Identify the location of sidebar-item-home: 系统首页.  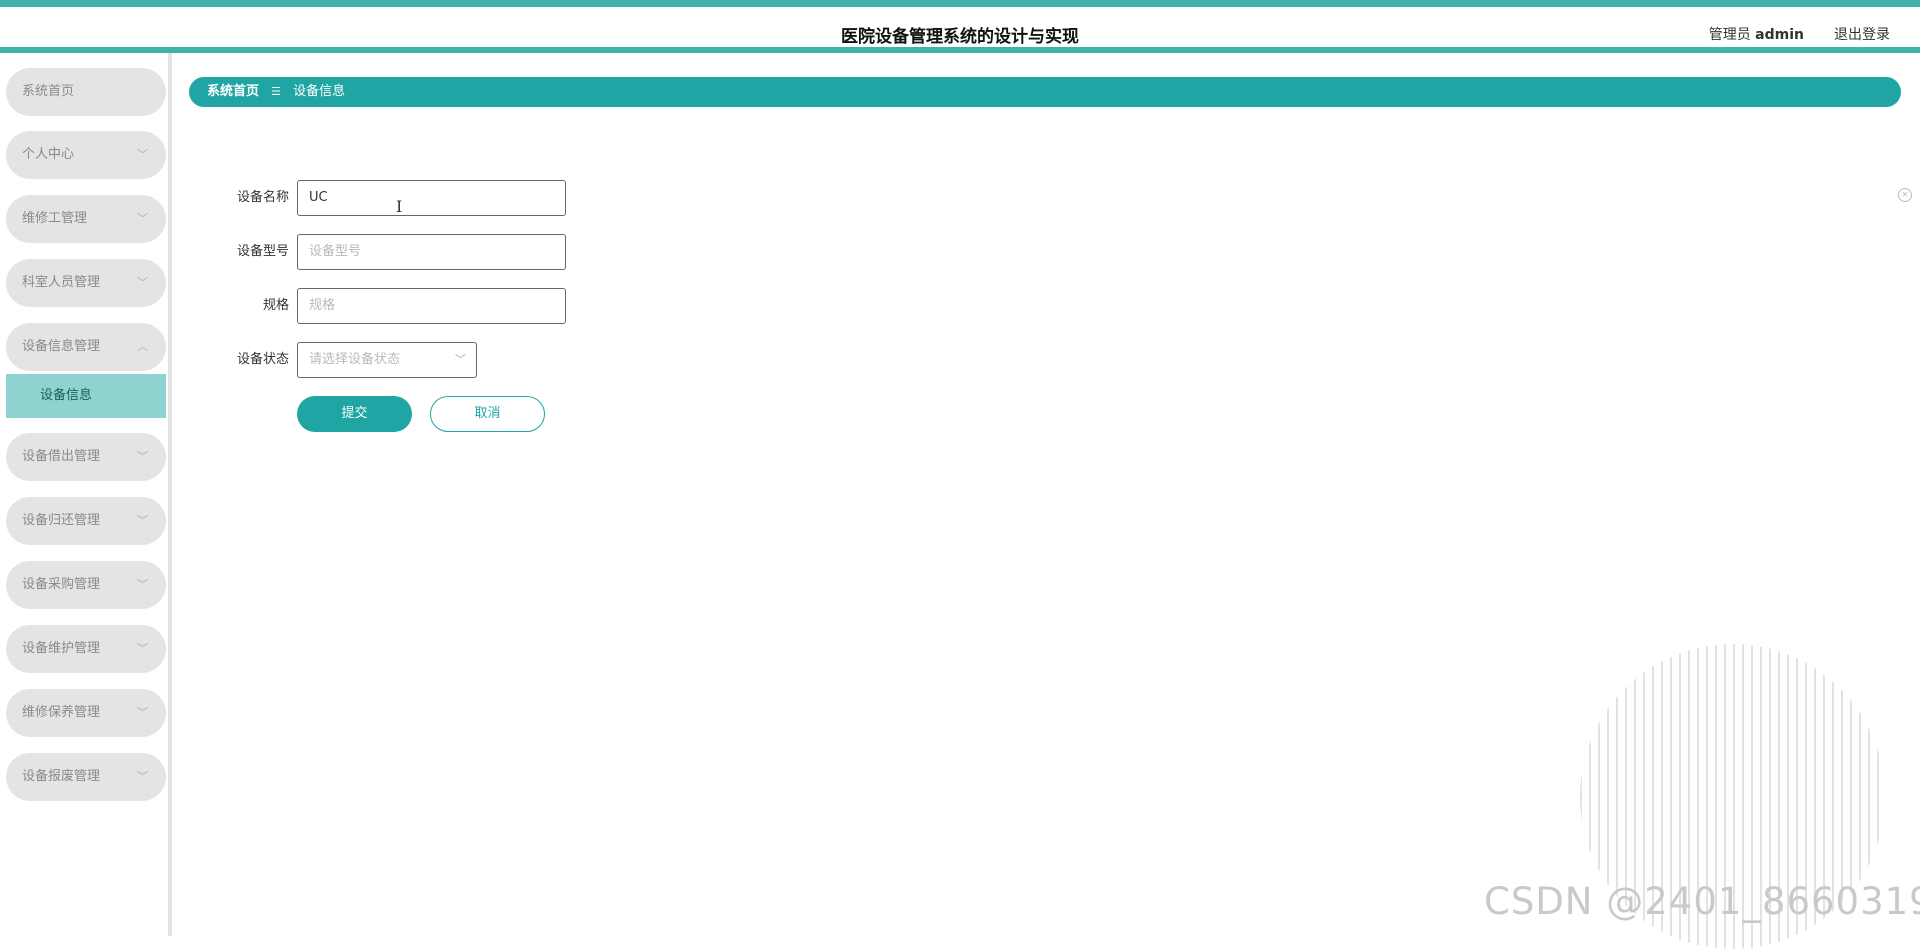
(86, 92).